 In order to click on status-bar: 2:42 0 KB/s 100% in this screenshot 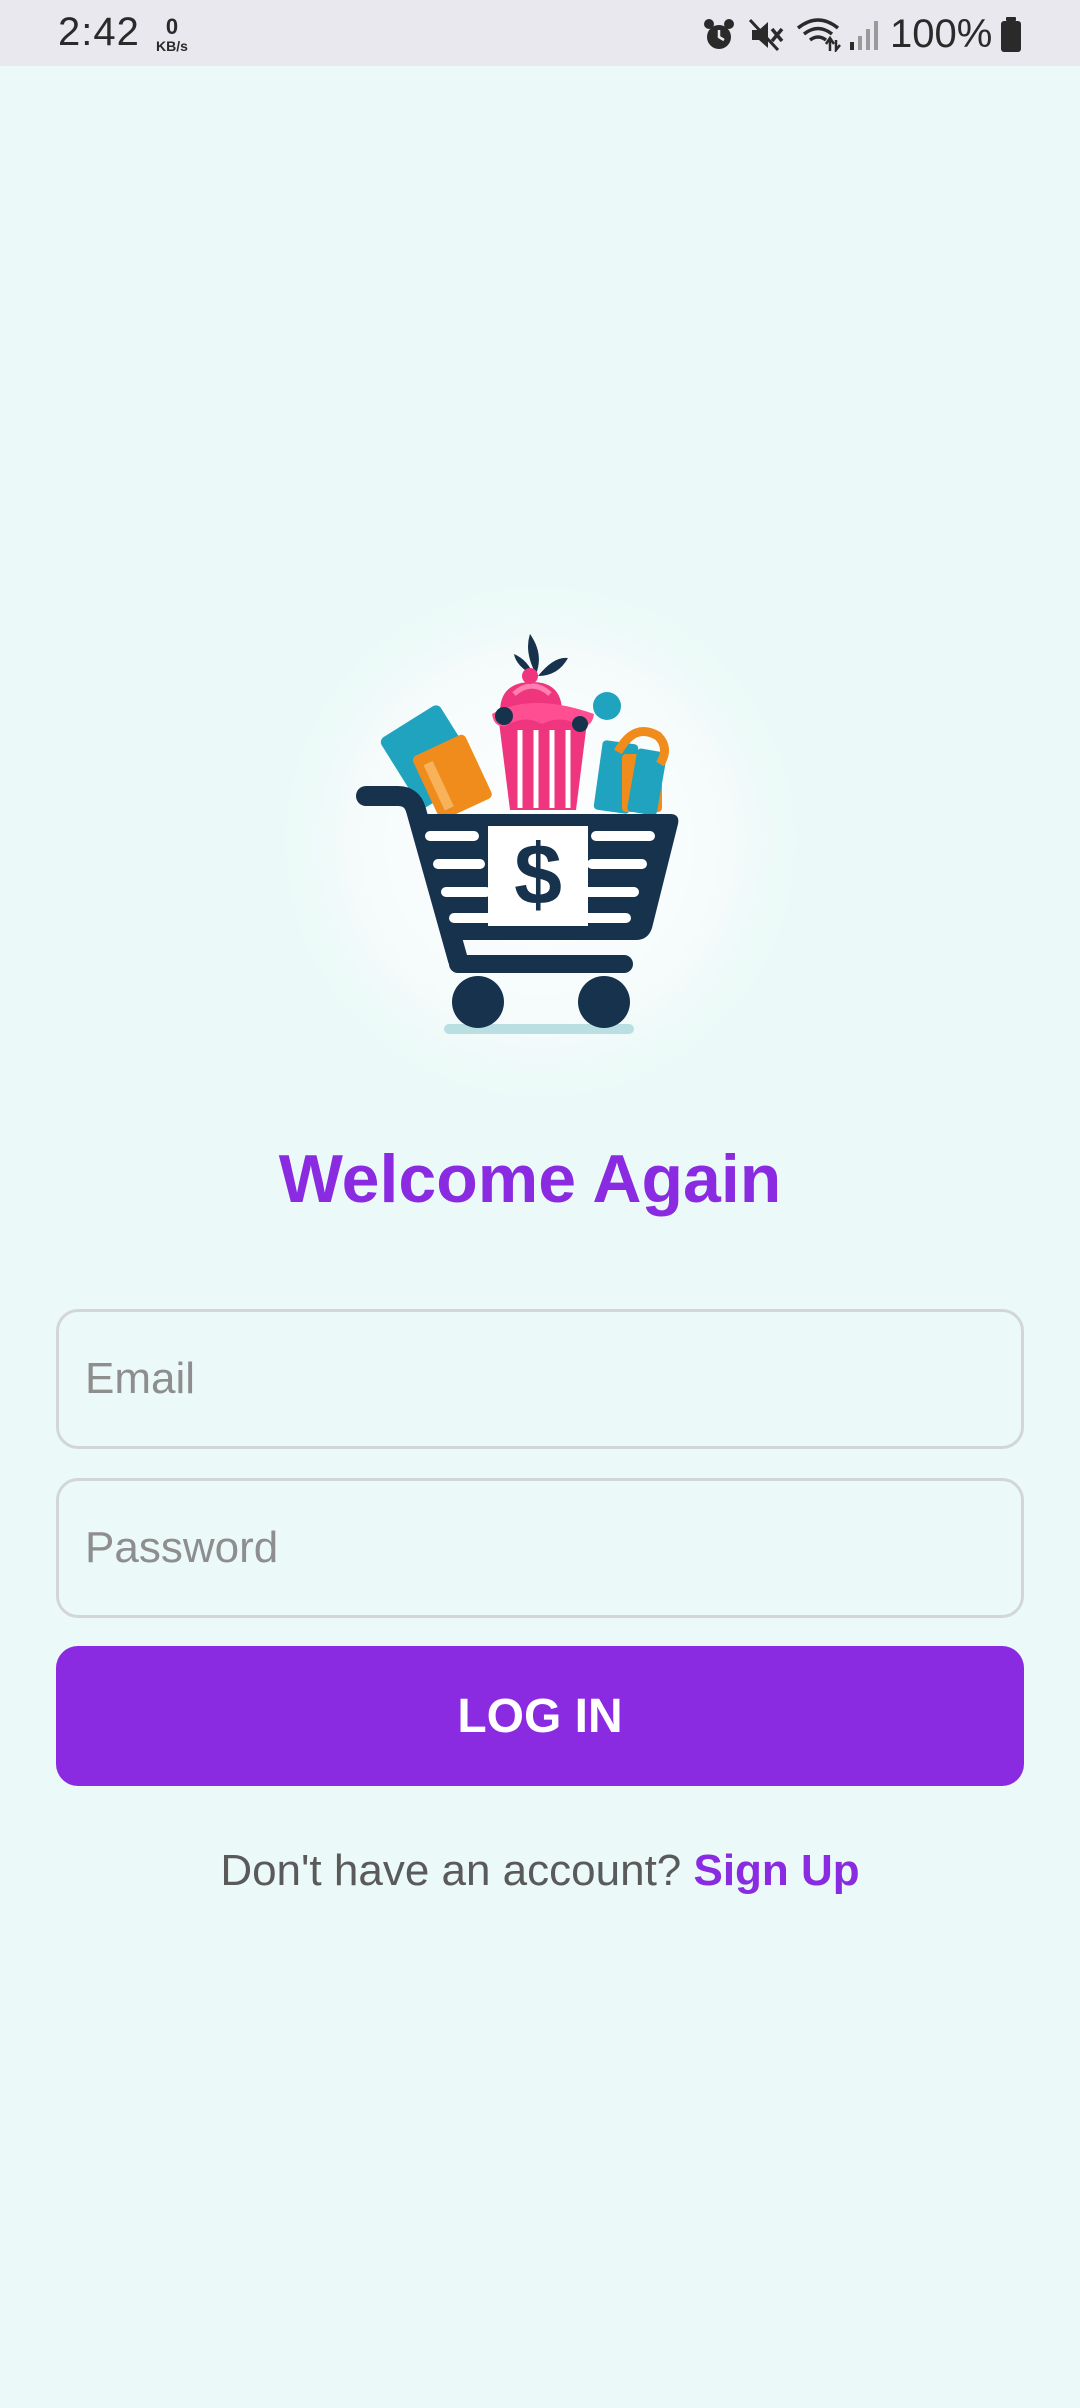, I will do `click(540, 33)`.